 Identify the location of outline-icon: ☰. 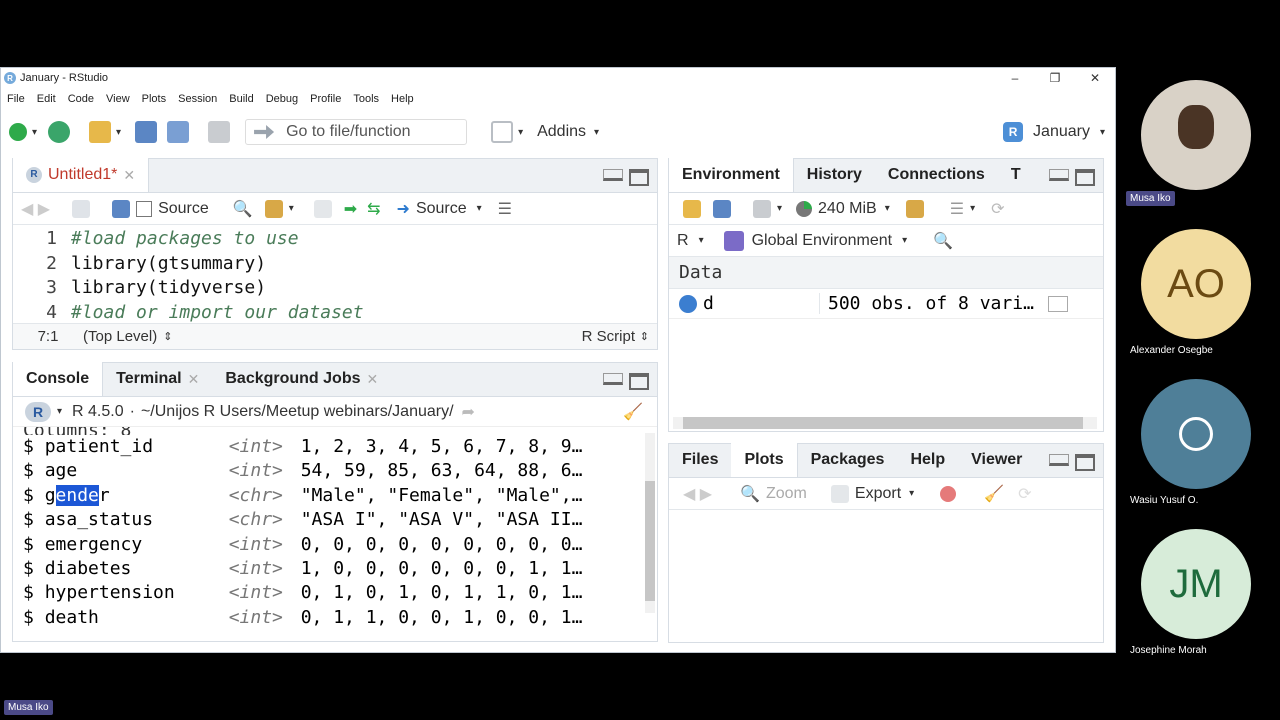
(505, 209).